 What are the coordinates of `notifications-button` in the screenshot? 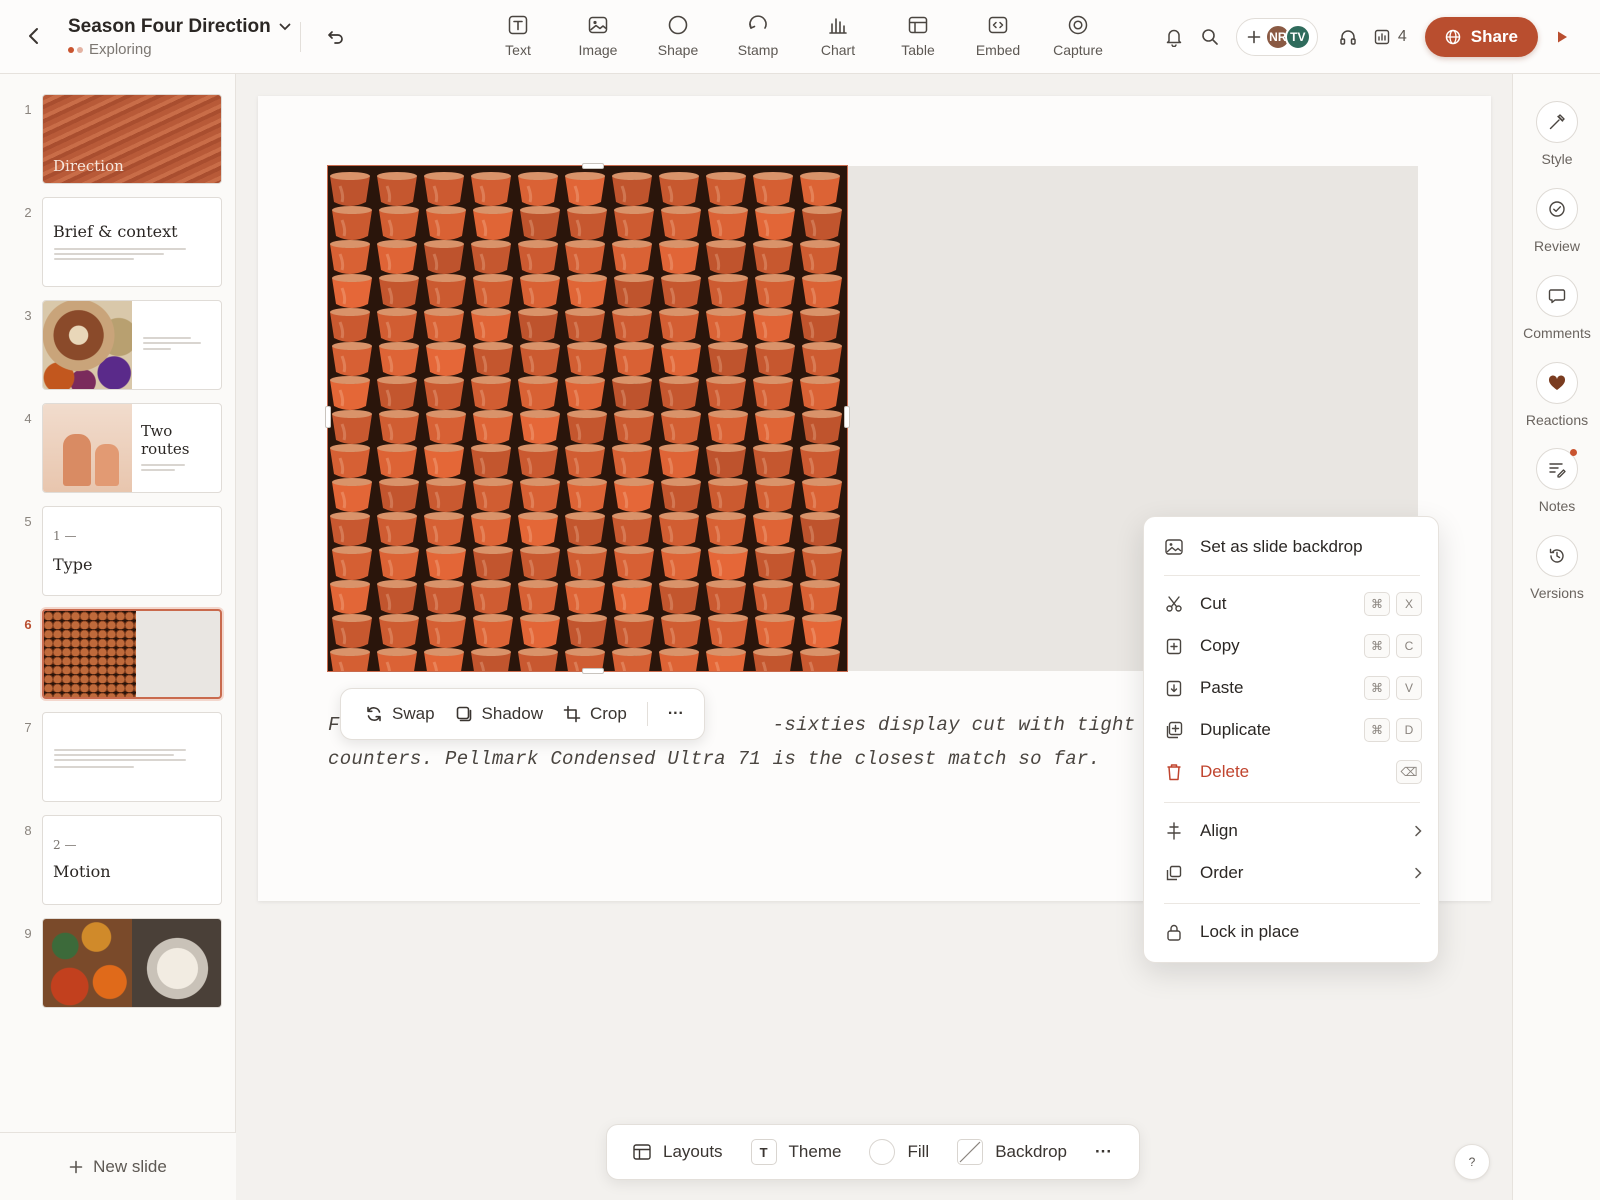 It's located at (1174, 37).